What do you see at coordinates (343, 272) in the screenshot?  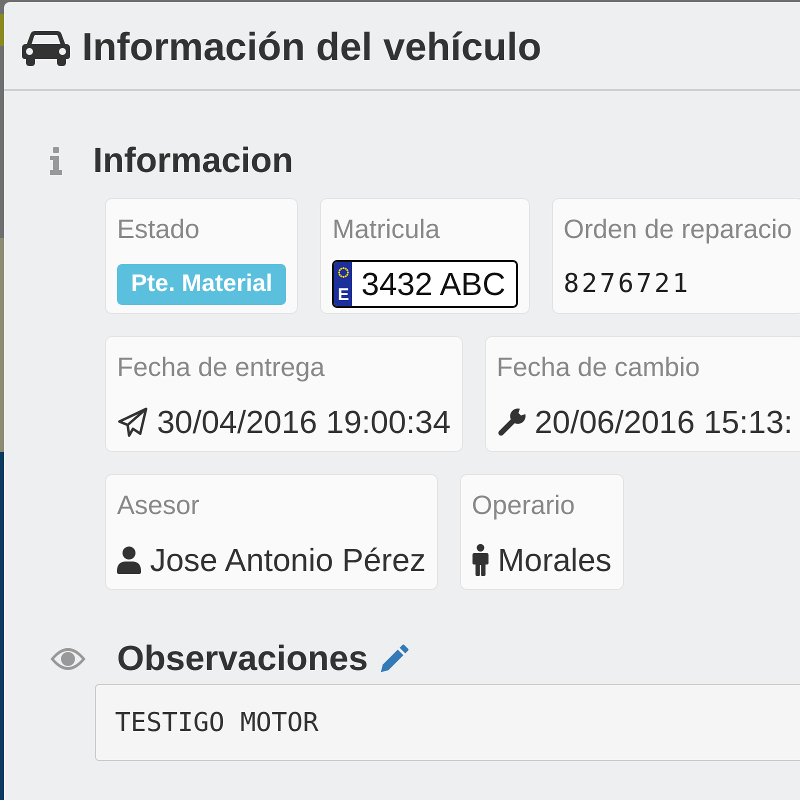 I see `star-ring-icon` at bounding box center [343, 272].